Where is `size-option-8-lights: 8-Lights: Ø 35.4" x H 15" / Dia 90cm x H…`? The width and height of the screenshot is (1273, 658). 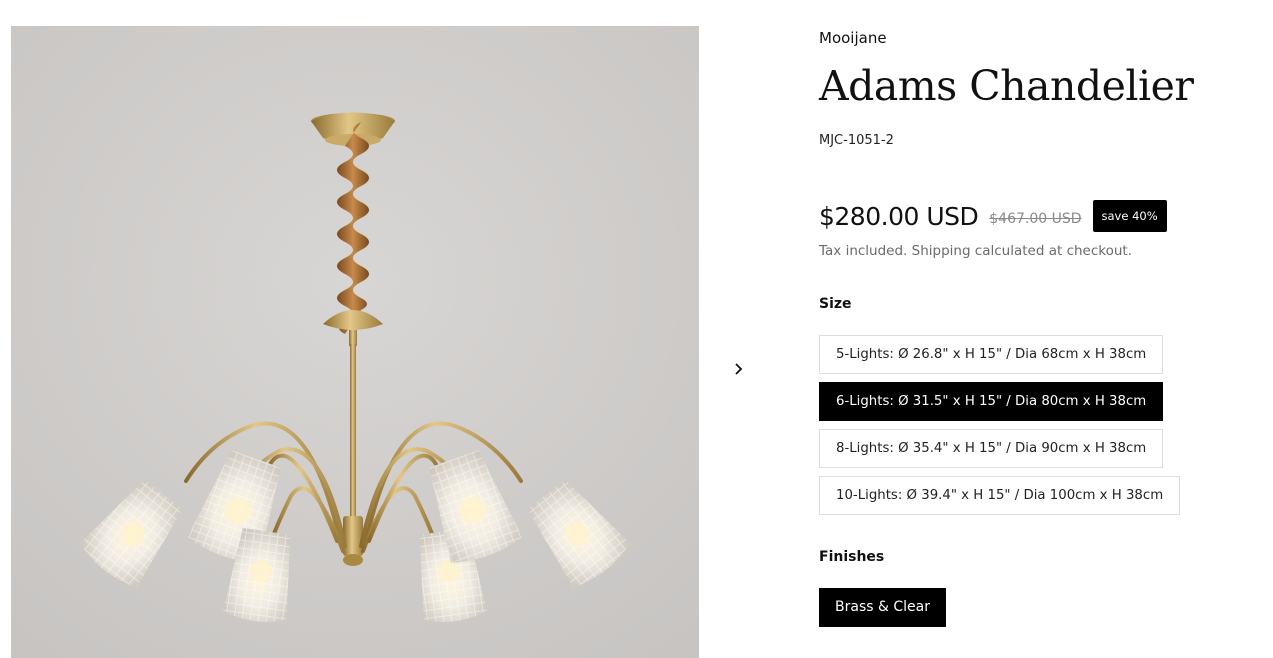
size-option-8-lights: 8-Lights: Ø 35.4" x H 15" / Dia 90cm x H… is located at coordinates (991, 448).